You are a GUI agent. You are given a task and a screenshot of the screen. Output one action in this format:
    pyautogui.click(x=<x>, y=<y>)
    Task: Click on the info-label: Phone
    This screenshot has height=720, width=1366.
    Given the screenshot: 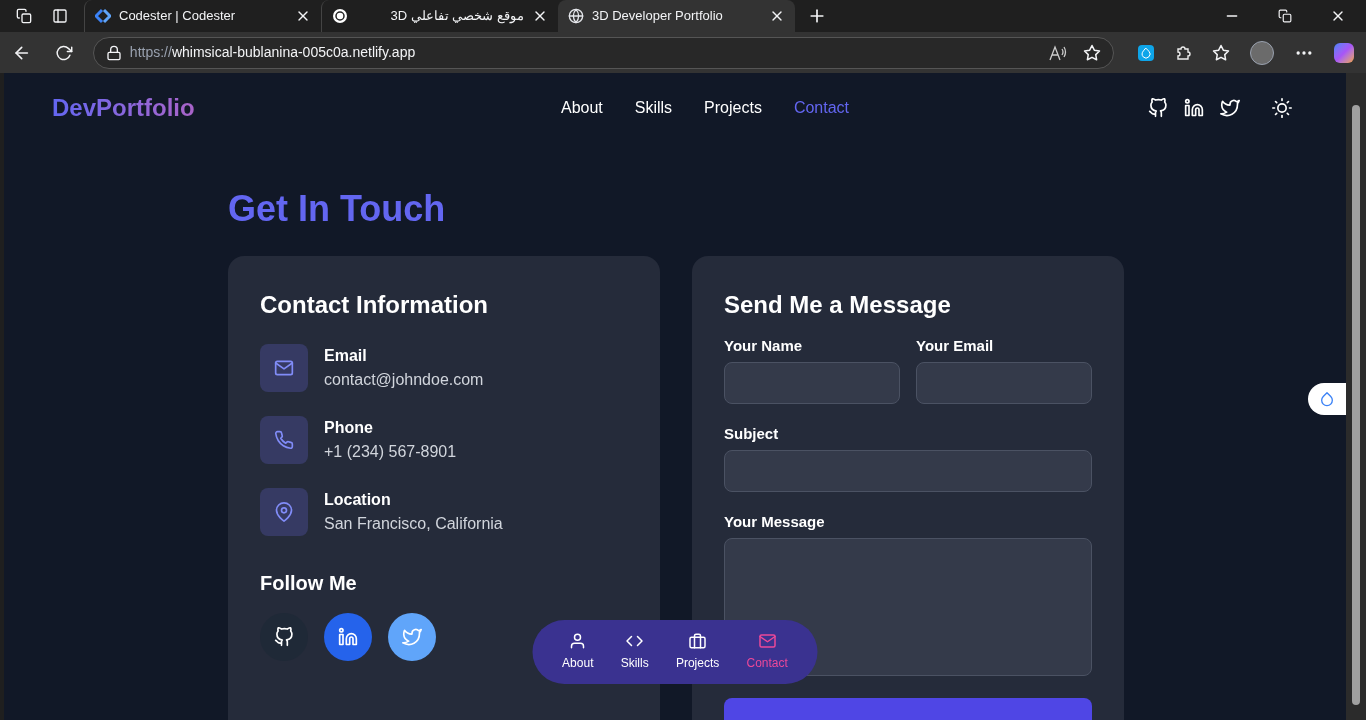 What is the action you would take?
    pyautogui.click(x=349, y=428)
    